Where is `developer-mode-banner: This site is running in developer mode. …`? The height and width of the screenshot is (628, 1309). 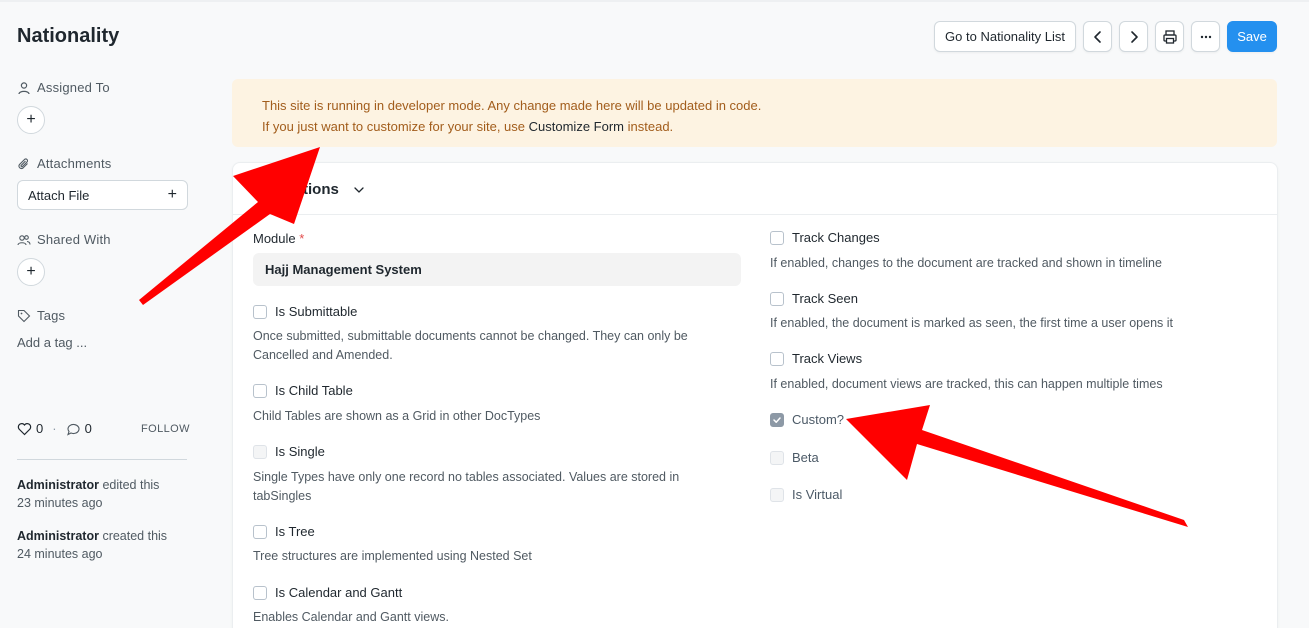
developer-mode-banner: This site is running in developer mode. … is located at coordinates (754, 113).